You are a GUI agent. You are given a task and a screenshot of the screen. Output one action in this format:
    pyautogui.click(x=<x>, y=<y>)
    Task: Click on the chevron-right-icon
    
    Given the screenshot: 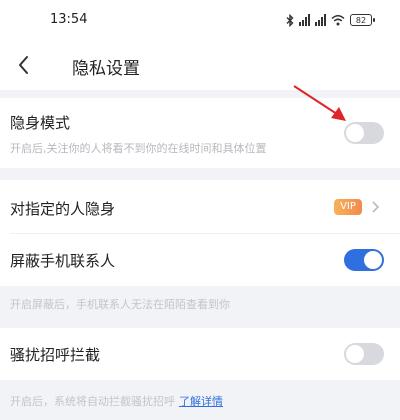 What is the action you would take?
    pyautogui.click(x=376, y=207)
    